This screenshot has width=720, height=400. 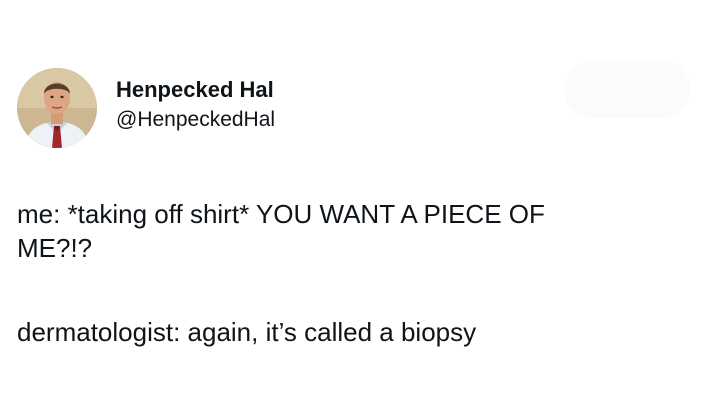 I want to click on avatar-image, so click(x=57, y=108).